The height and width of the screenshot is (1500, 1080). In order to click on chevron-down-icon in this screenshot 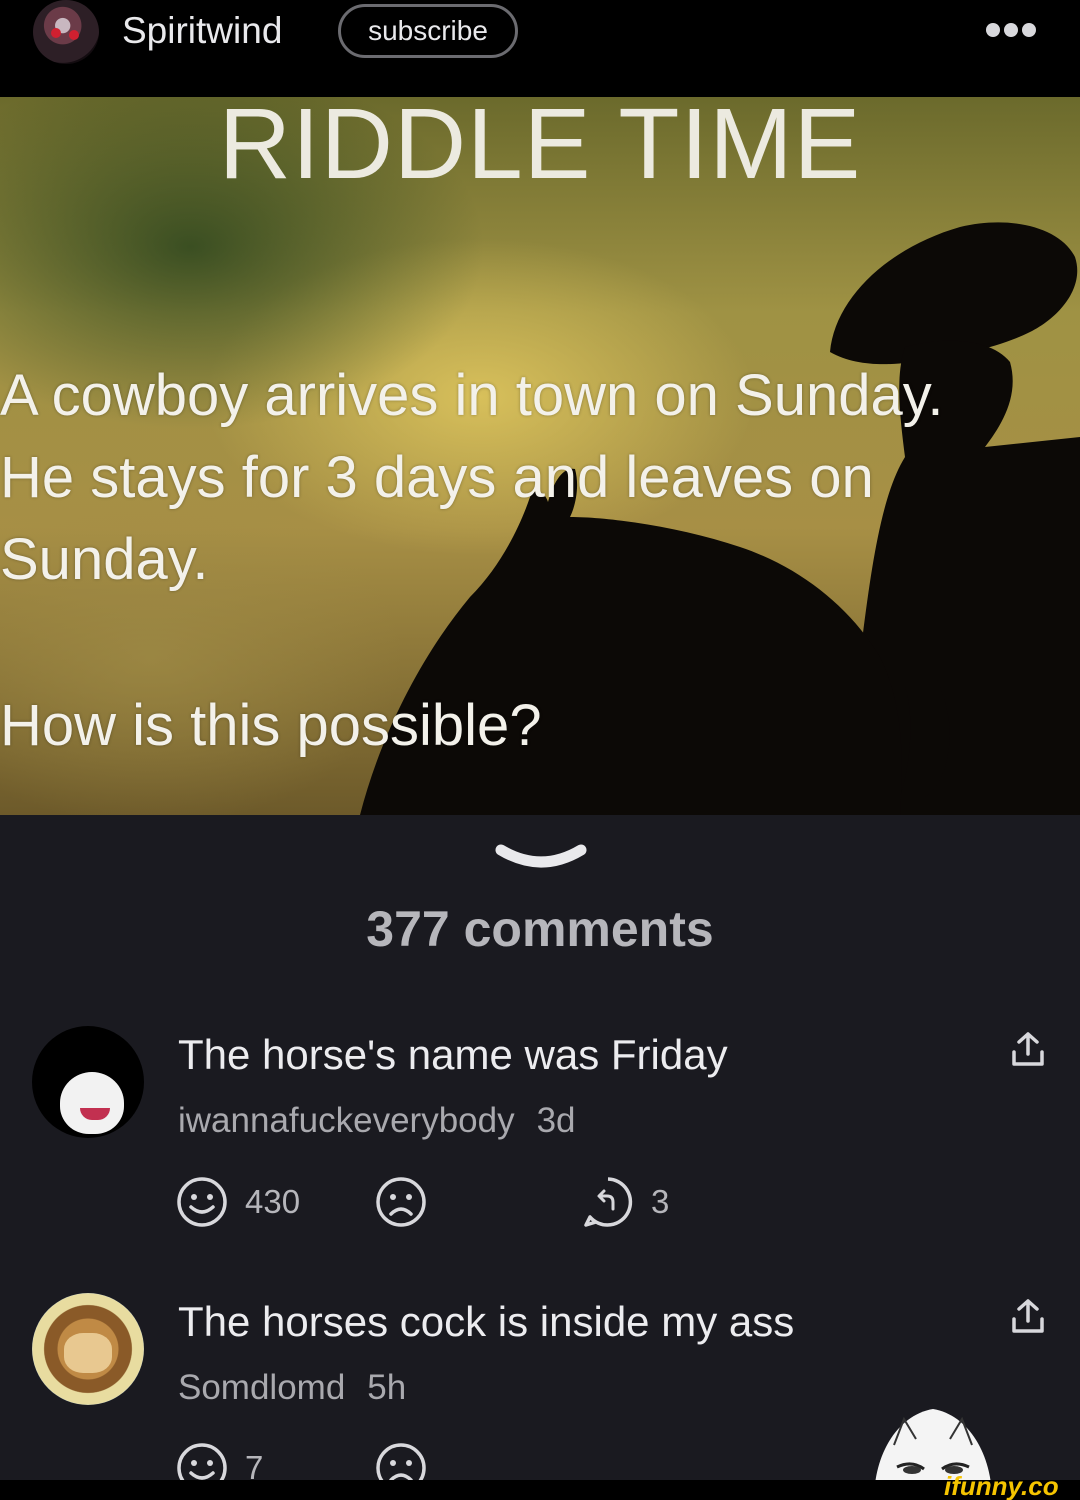, I will do `click(541, 857)`.